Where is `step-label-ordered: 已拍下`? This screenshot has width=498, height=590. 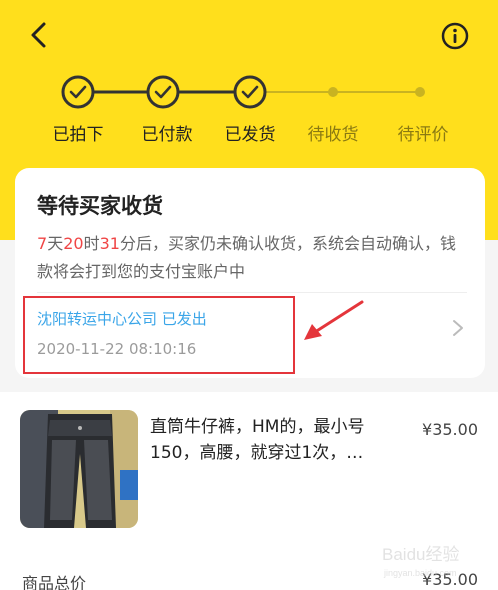
step-label-ordered: 已拍下 is located at coordinates (78, 135).